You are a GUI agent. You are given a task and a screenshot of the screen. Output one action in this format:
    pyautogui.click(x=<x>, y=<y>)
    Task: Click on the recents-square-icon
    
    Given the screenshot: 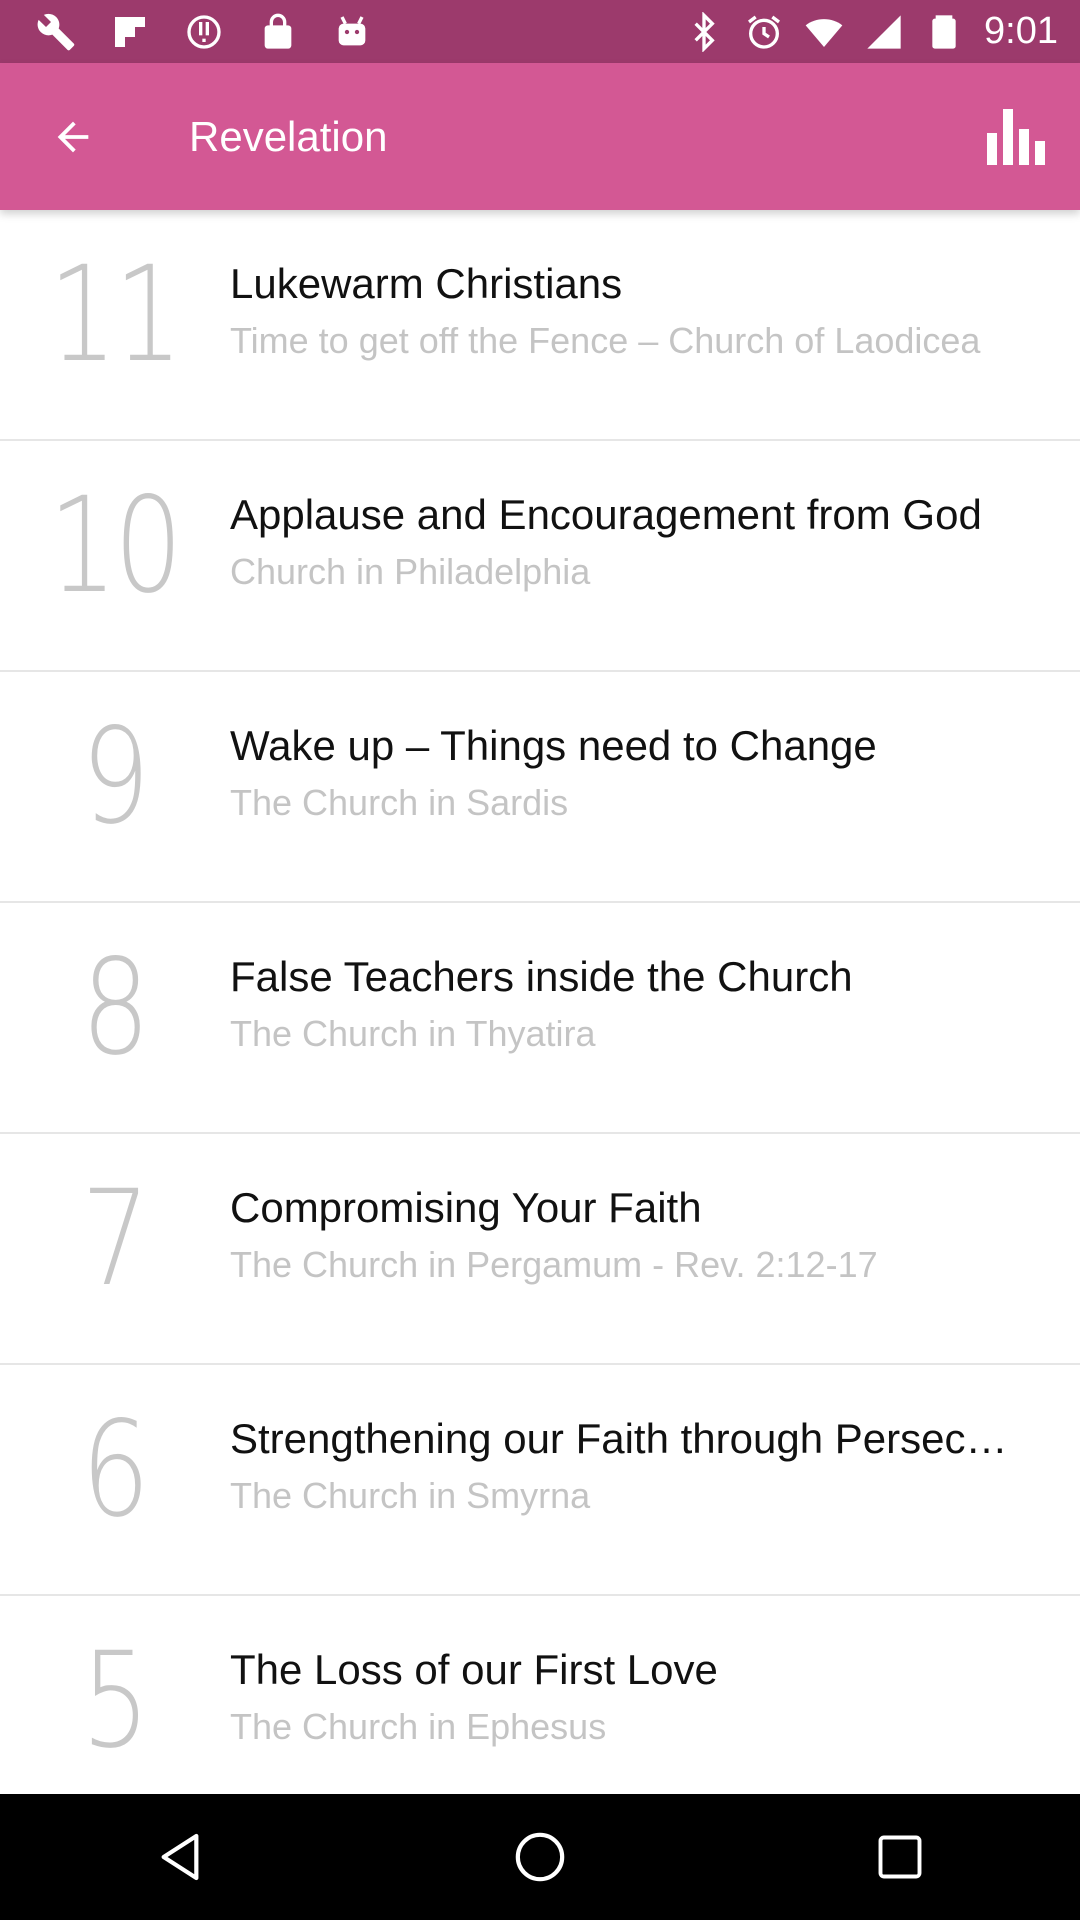 What is the action you would take?
    pyautogui.click(x=900, y=1857)
    